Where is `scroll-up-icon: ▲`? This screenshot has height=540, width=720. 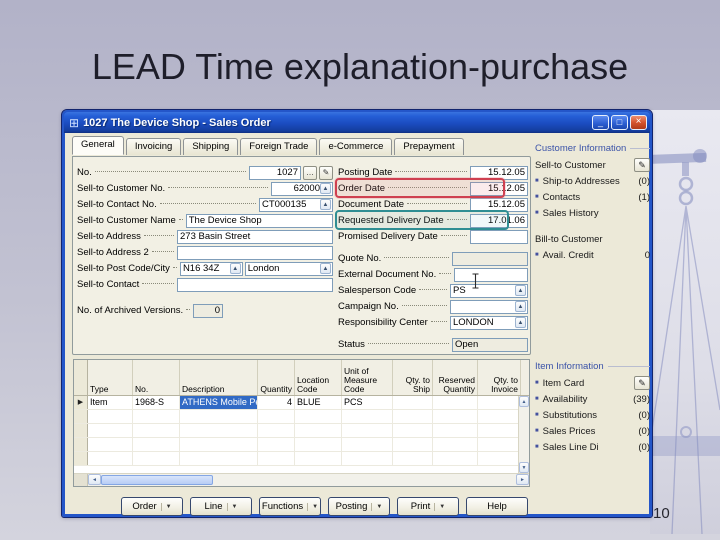
scroll-up-icon: ▲ is located at coordinates (524, 401).